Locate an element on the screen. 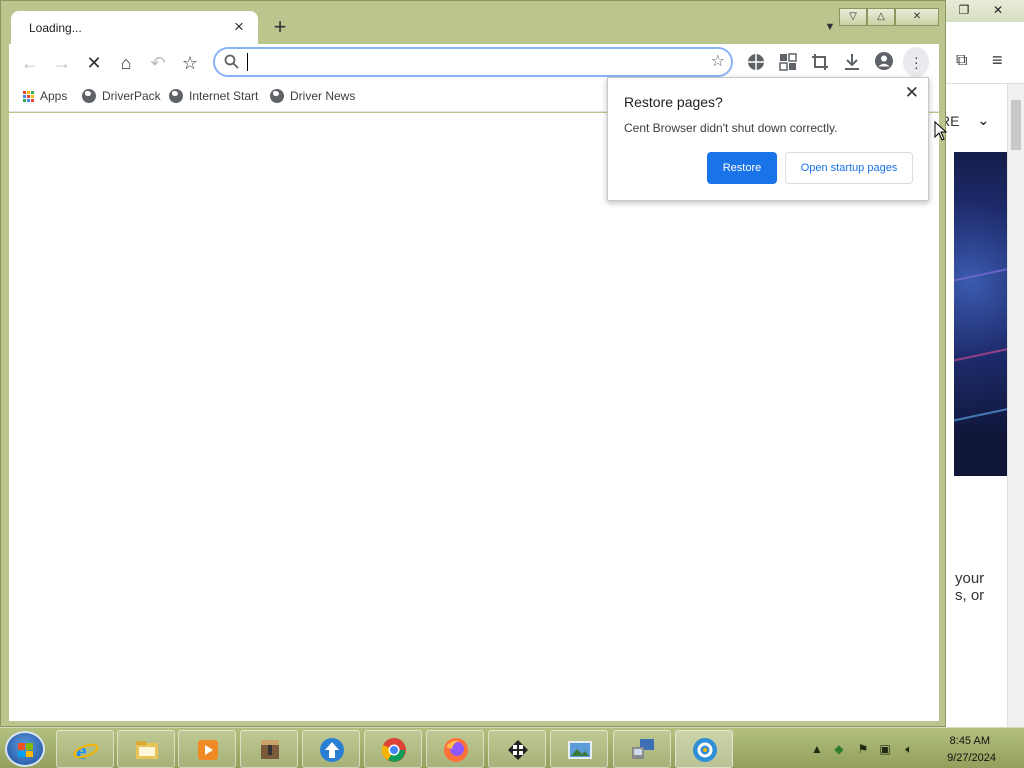 This screenshot has width=1024, height=768. start-button is located at coordinates (25, 749).